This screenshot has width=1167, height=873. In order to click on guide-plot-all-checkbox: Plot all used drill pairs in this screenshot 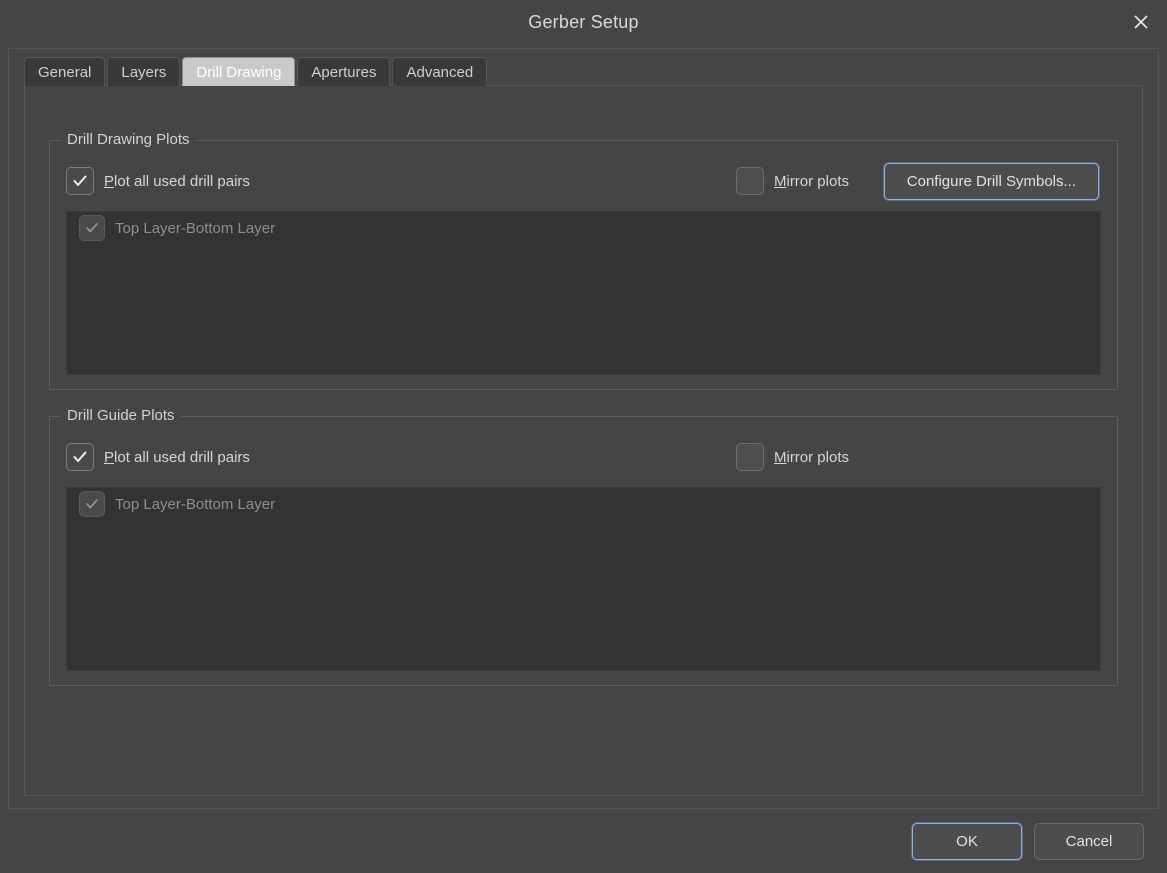, I will do `click(158, 457)`.